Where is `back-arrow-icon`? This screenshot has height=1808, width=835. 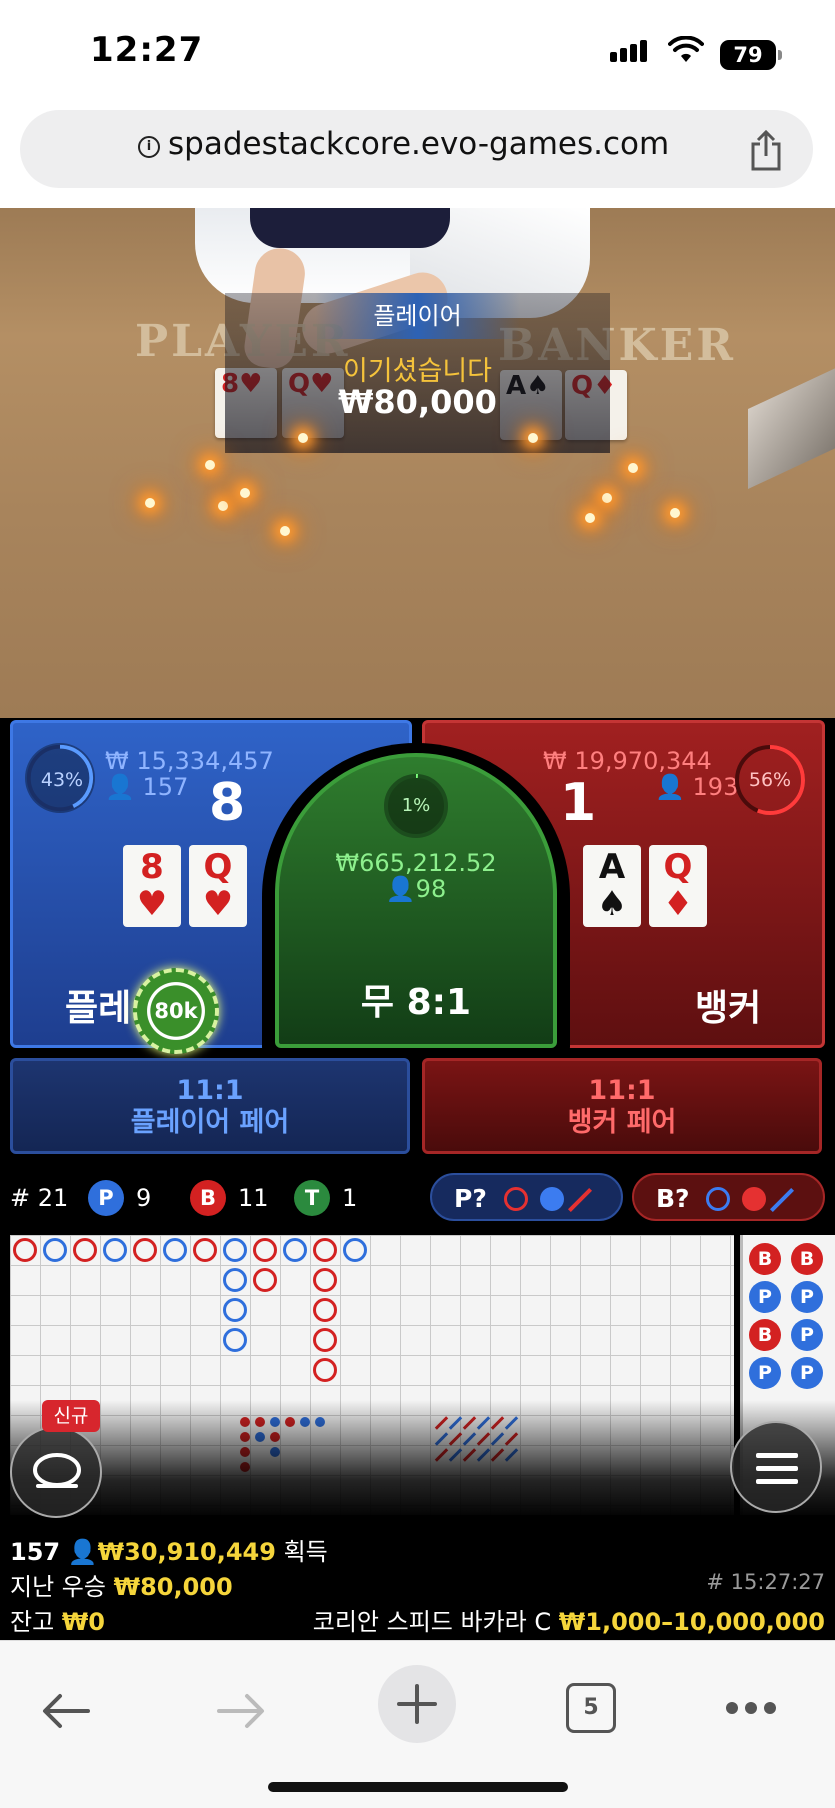 back-arrow-icon is located at coordinates (66, 1711).